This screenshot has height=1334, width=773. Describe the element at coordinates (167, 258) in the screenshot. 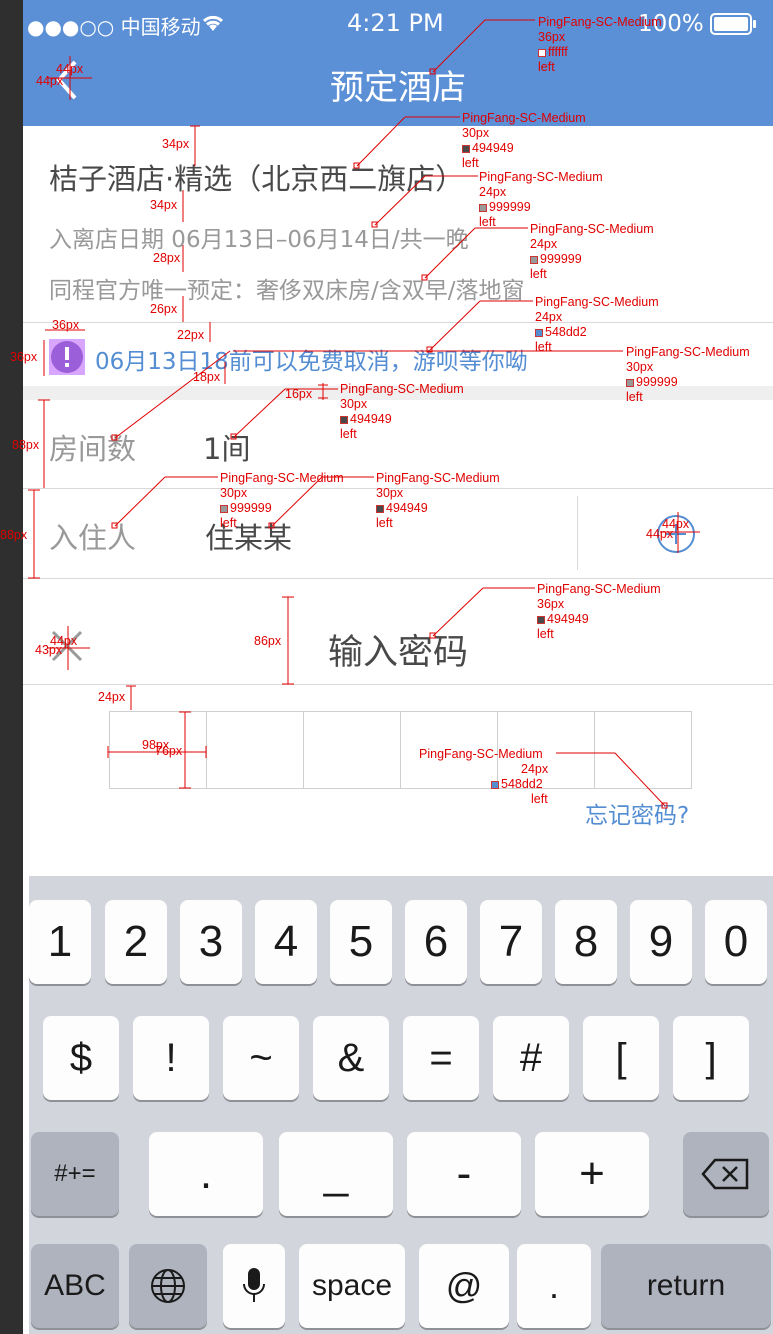

I see `dimension-label: 28px` at that location.